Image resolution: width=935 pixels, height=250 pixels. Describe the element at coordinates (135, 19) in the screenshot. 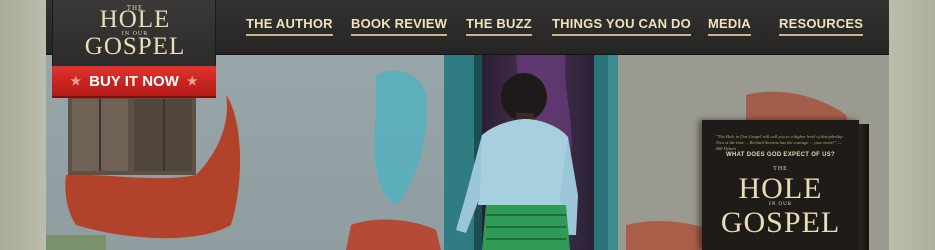

I see `logo-hole: HOLE` at that location.